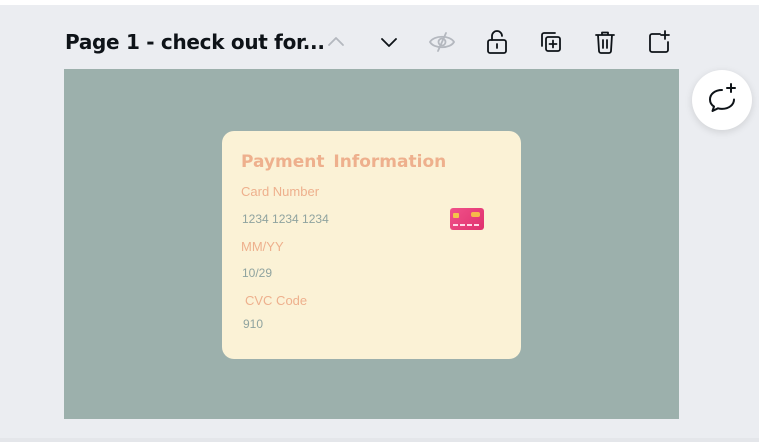  I want to click on duplicate-icon, so click(551, 42).